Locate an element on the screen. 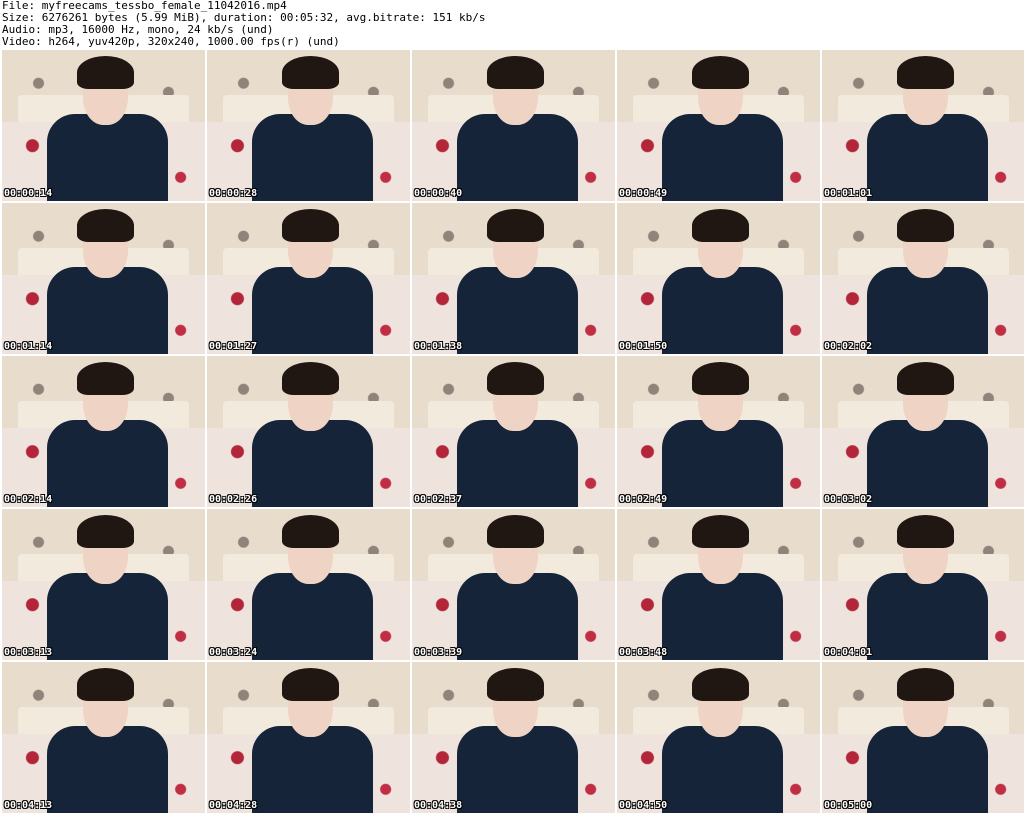 The image size is (1024, 813). thumbnail-timestamp: 00:04:01 is located at coordinates (848, 652).